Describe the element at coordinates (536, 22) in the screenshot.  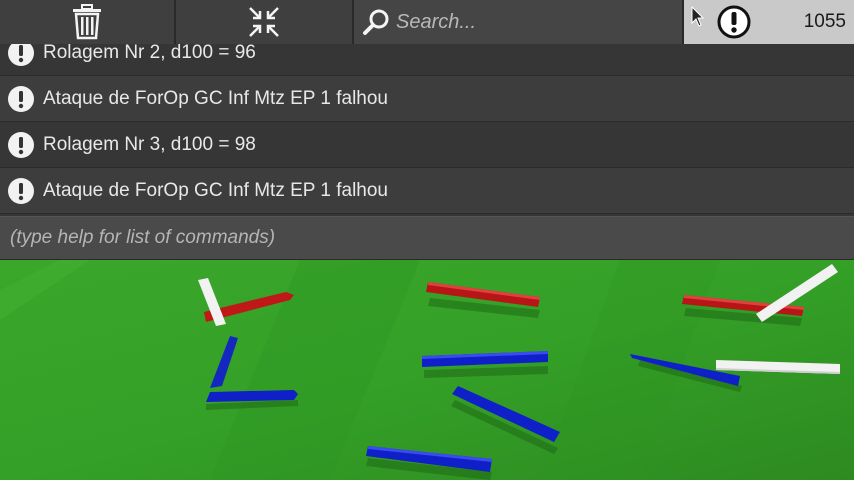
I see `search-input` at that location.